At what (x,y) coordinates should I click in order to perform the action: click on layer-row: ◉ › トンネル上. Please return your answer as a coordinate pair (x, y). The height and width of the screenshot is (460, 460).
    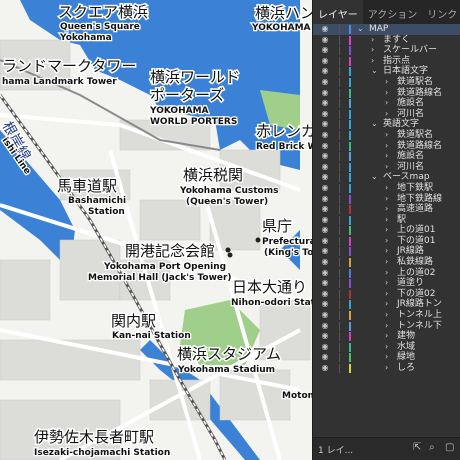
    Looking at the image, I should click on (386, 315).